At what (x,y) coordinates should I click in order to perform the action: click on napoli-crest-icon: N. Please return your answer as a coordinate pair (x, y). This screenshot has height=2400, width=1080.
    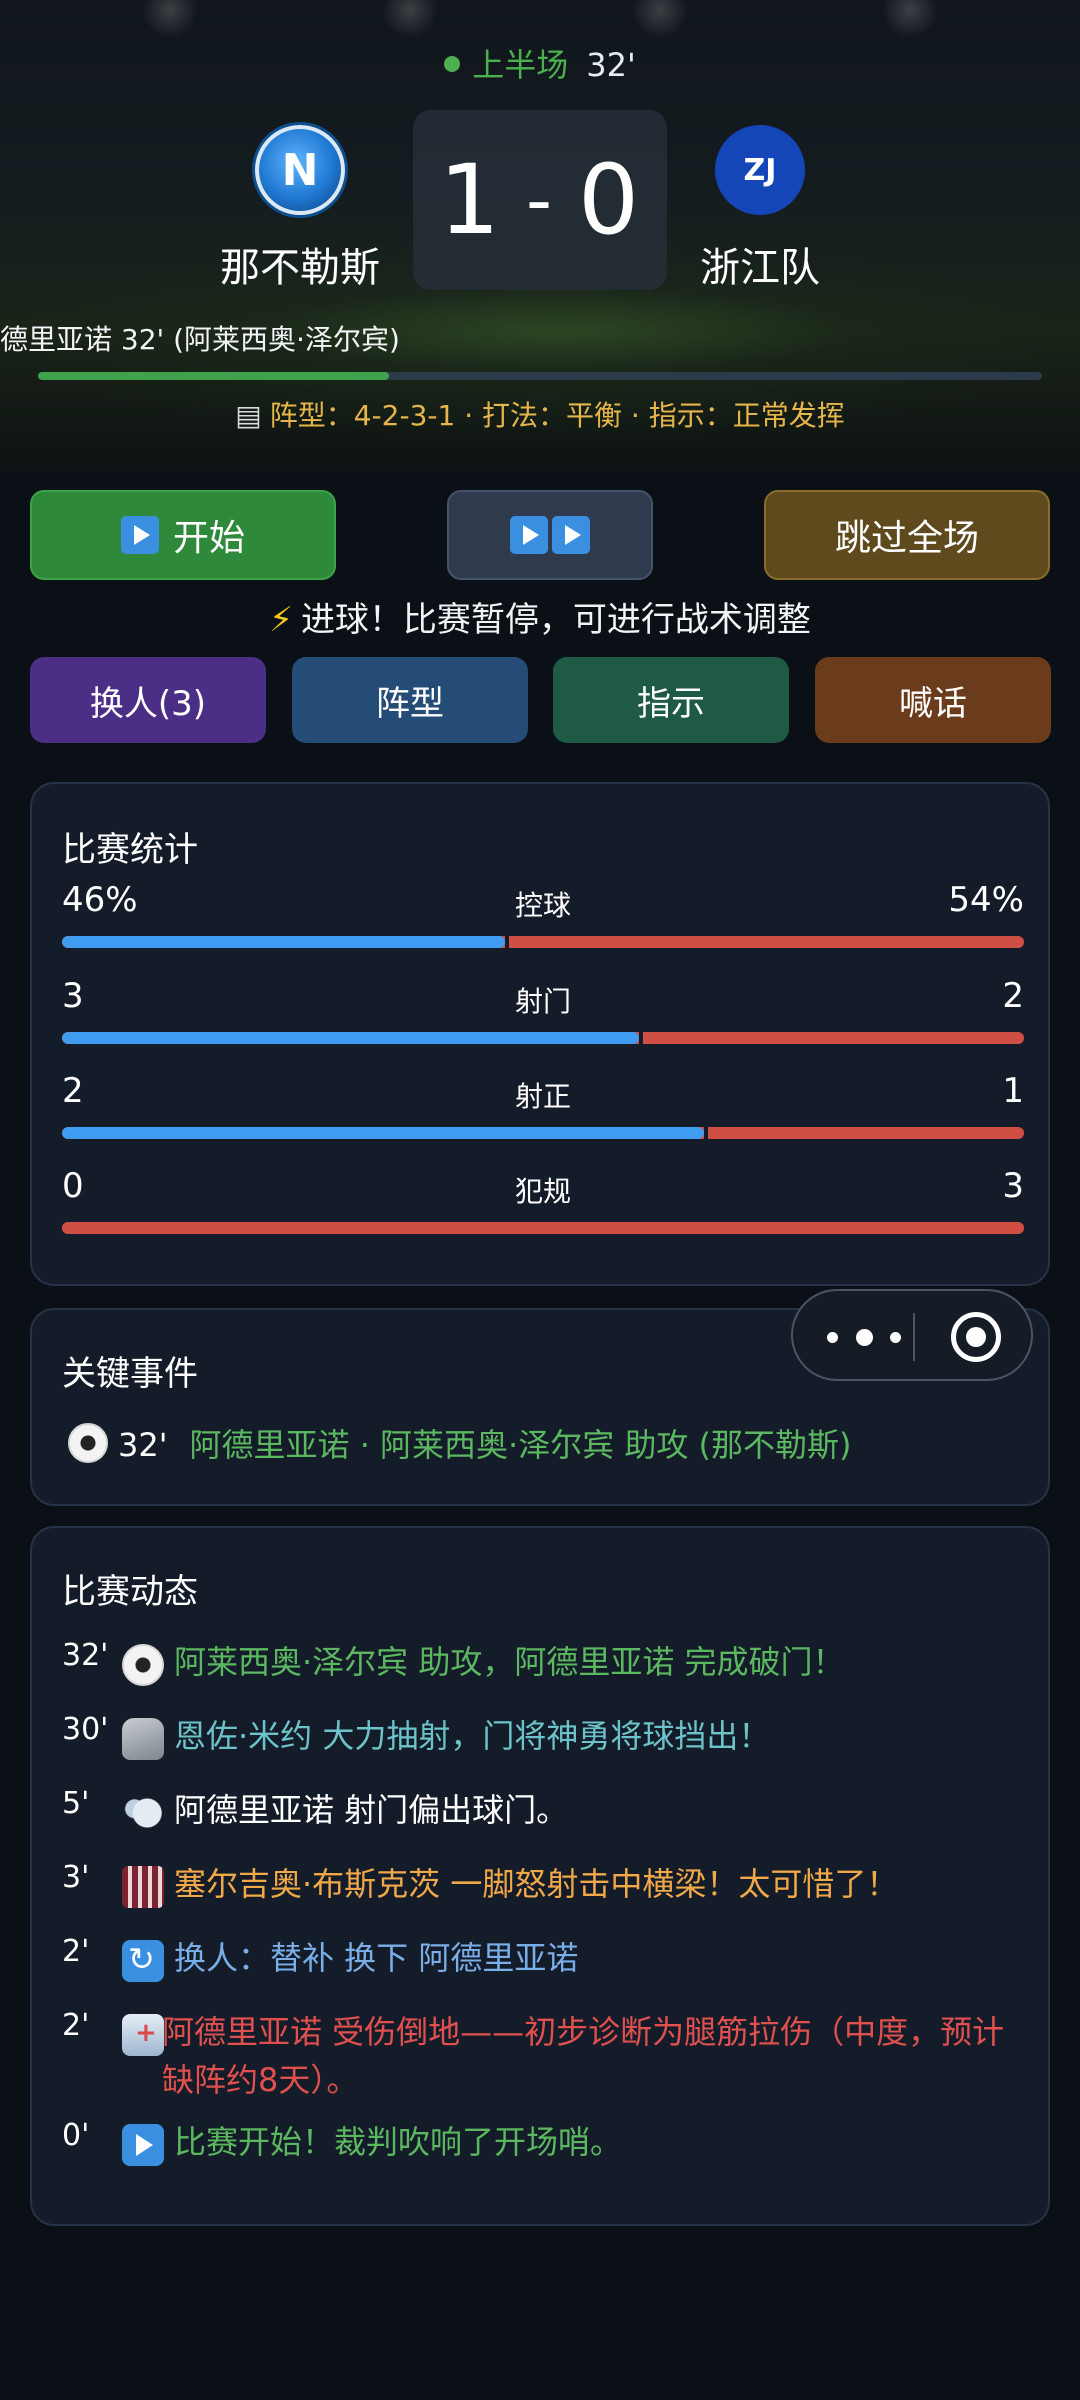
    Looking at the image, I should click on (300, 170).